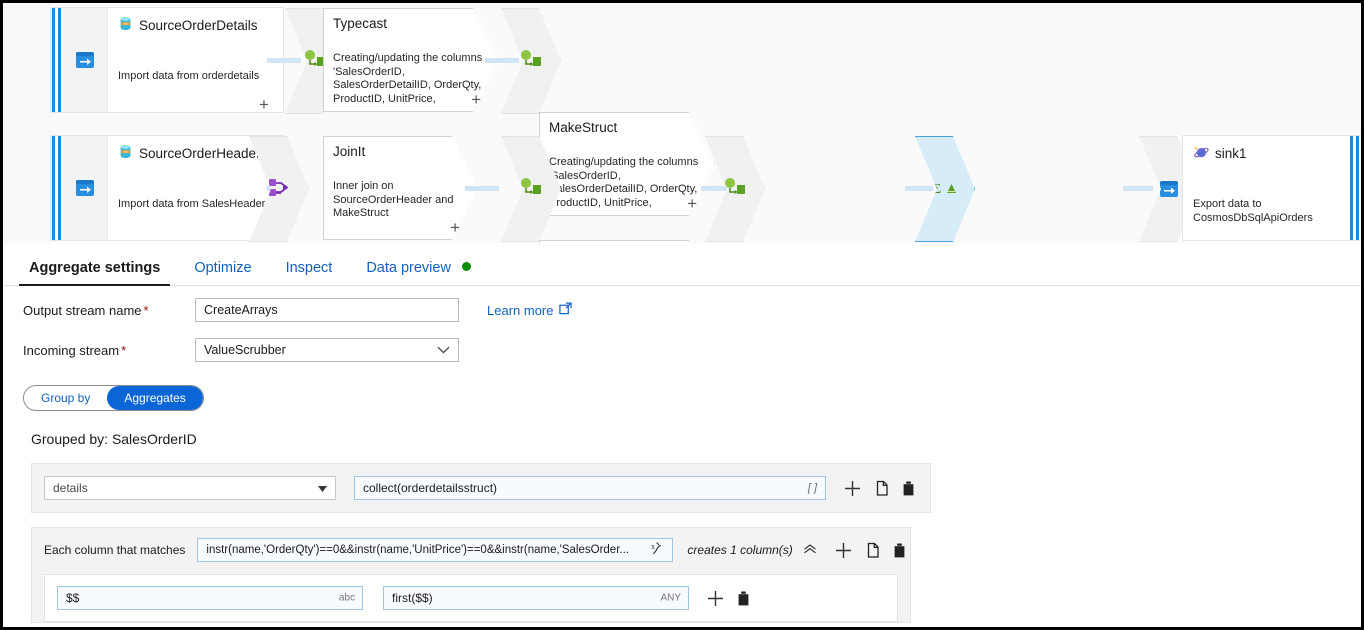 The image size is (1364, 630). I want to click on expression-builder-icon: x, so click(658, 550).